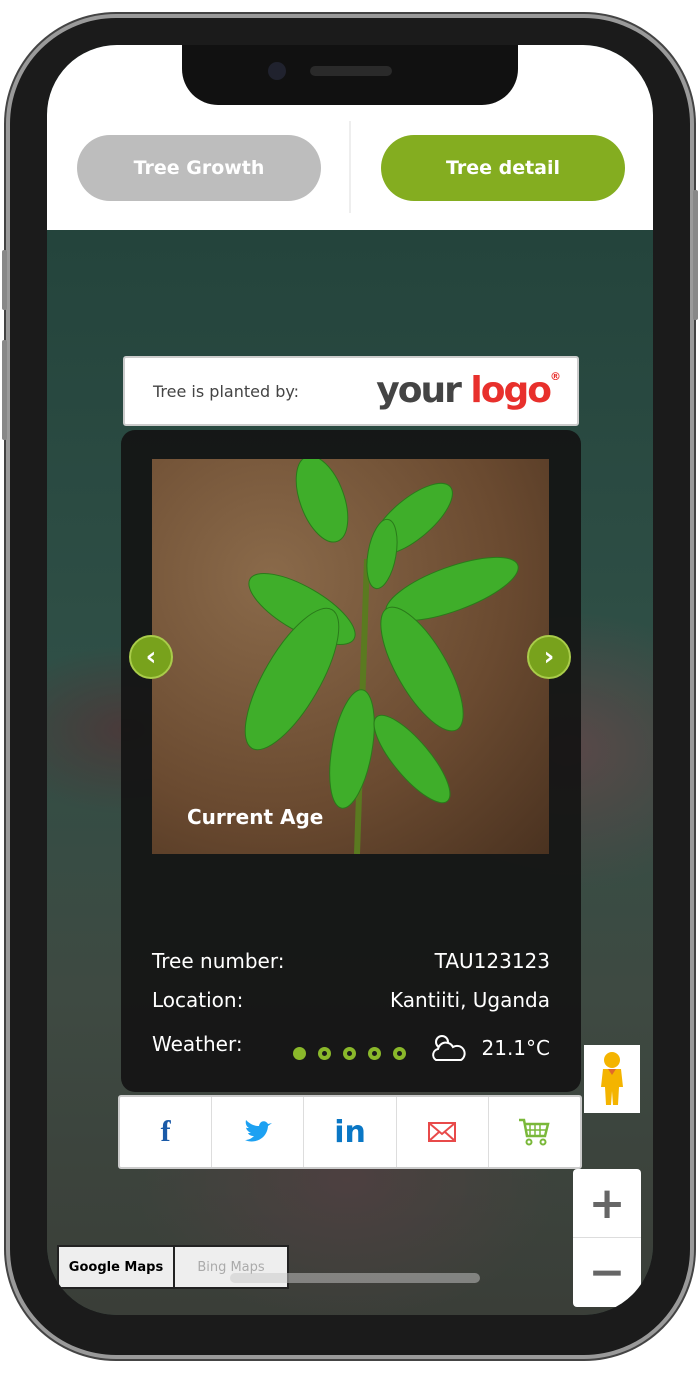 This screenshot has height=1373, width=700. I want to click on google-maps-button: Google Maps, so click(116, 1267).